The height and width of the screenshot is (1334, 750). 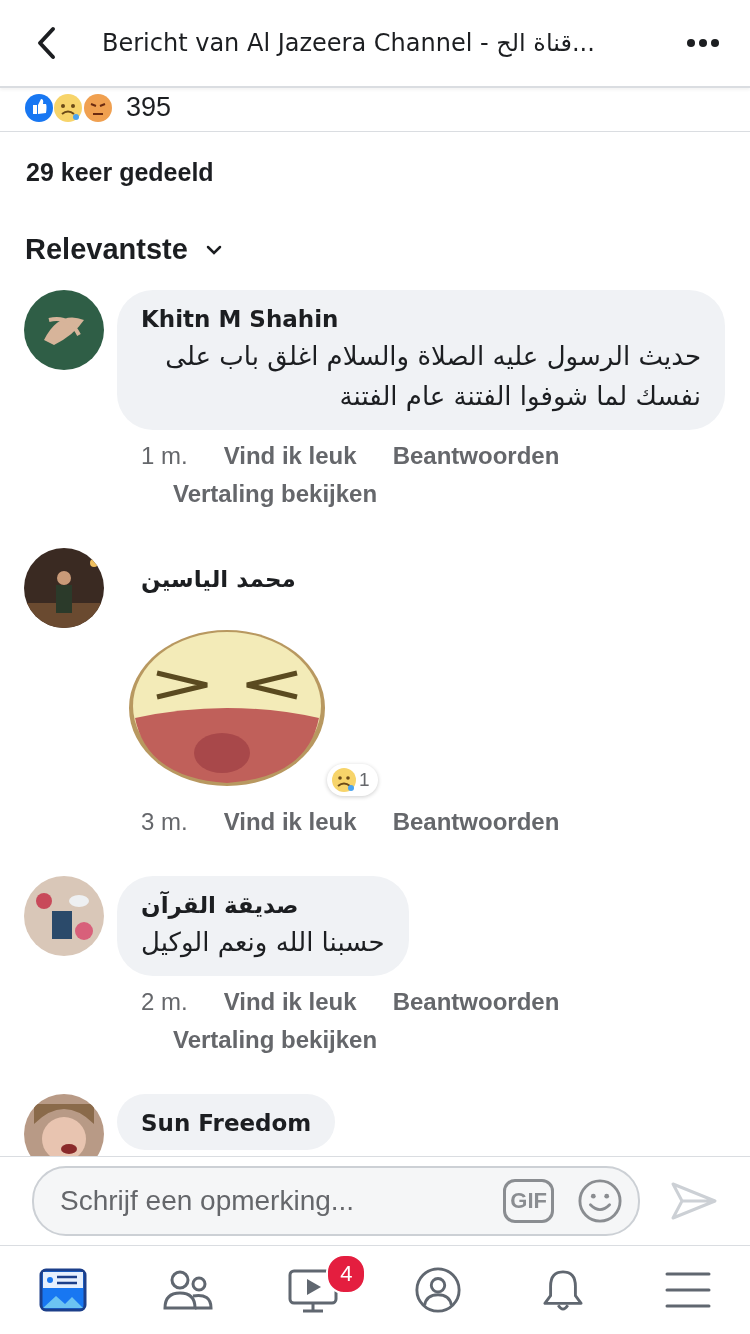 I want to click on video-icon, so click(x=312, y=1290).